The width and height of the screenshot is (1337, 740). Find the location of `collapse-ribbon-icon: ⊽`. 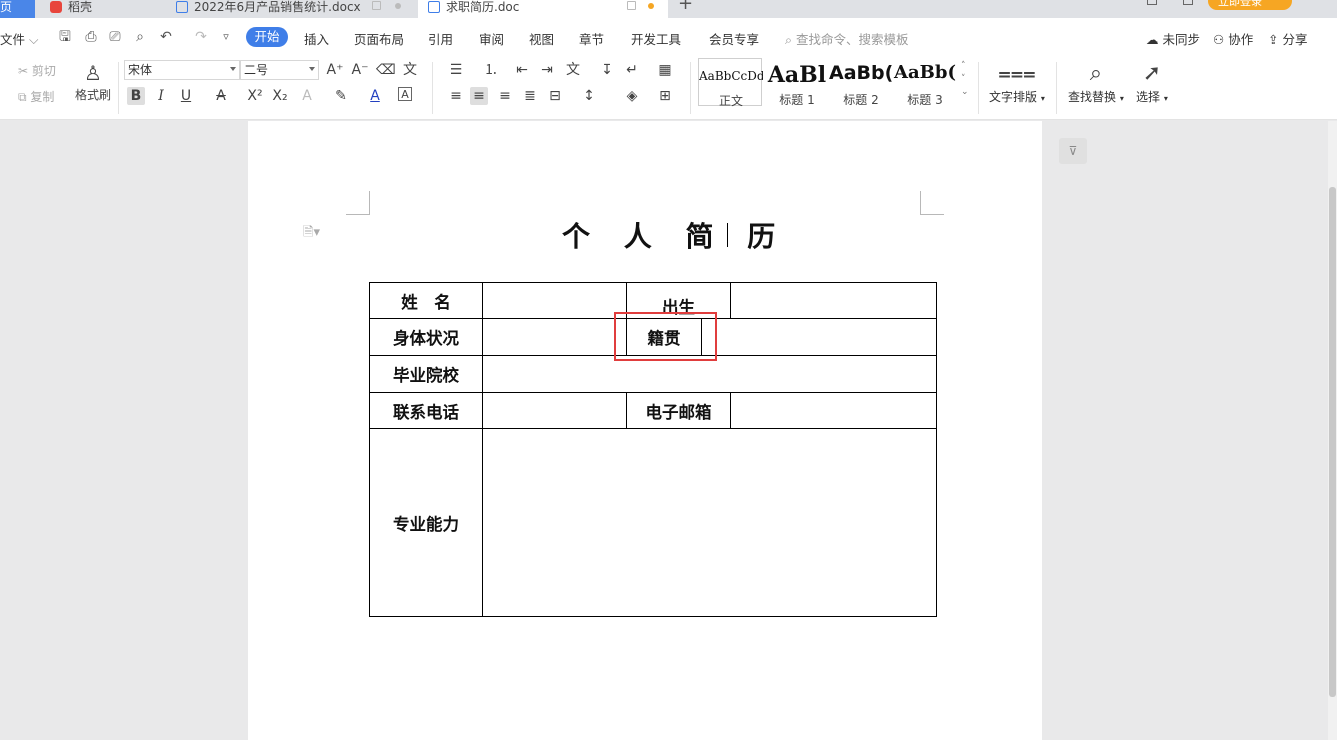

collapse-ribbon-icon: ⊽ is located at coordinates (1073, 151).